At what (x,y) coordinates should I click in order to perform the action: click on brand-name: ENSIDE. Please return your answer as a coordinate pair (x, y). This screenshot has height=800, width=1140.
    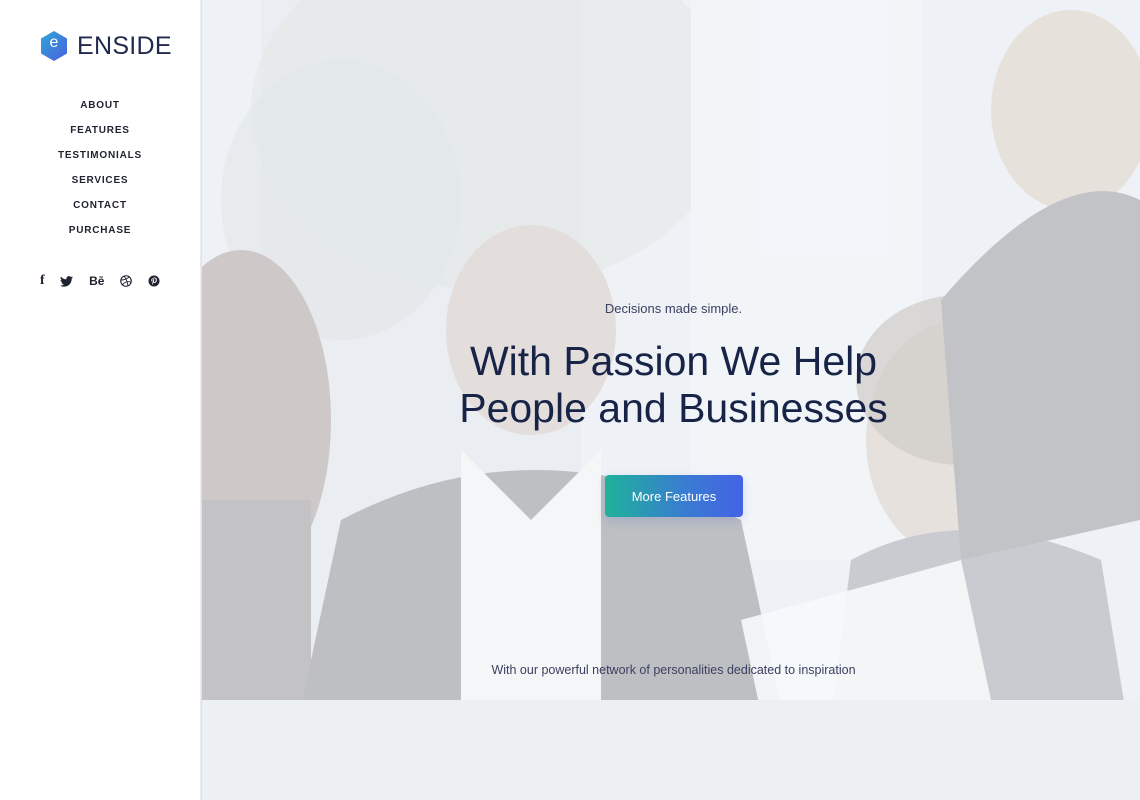
    Looking at the image, I should click on (124, 45).